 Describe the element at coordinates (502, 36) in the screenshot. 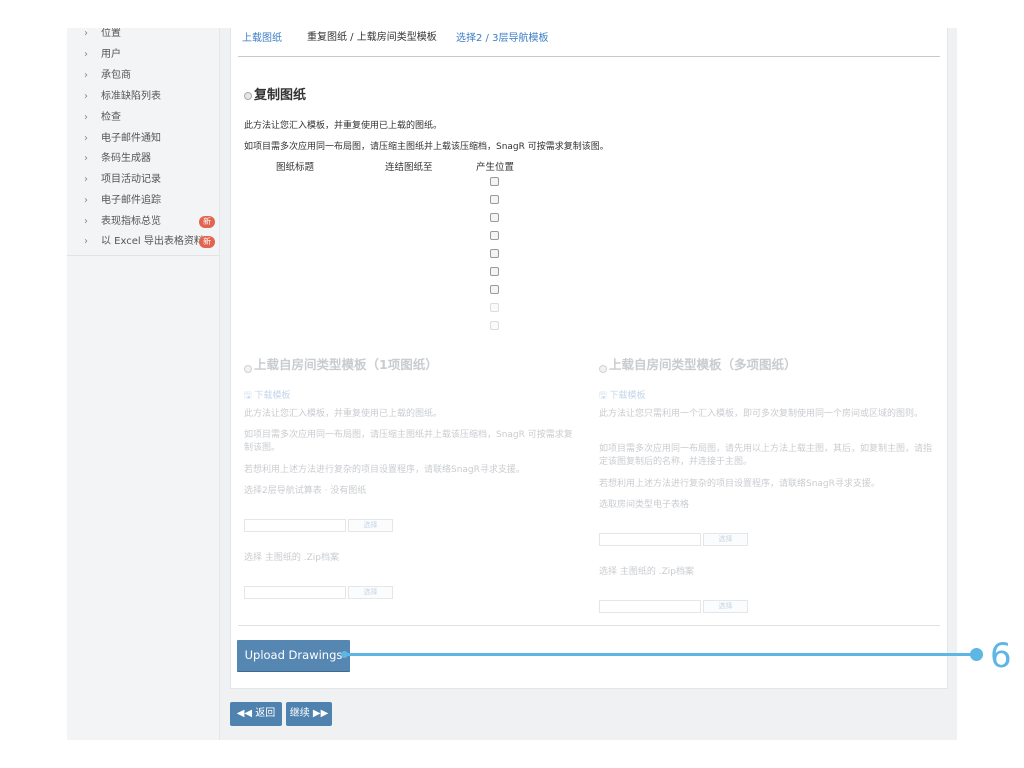

I see `tab-select-nav-template: 选择2 / 3层导航模板` at that location.